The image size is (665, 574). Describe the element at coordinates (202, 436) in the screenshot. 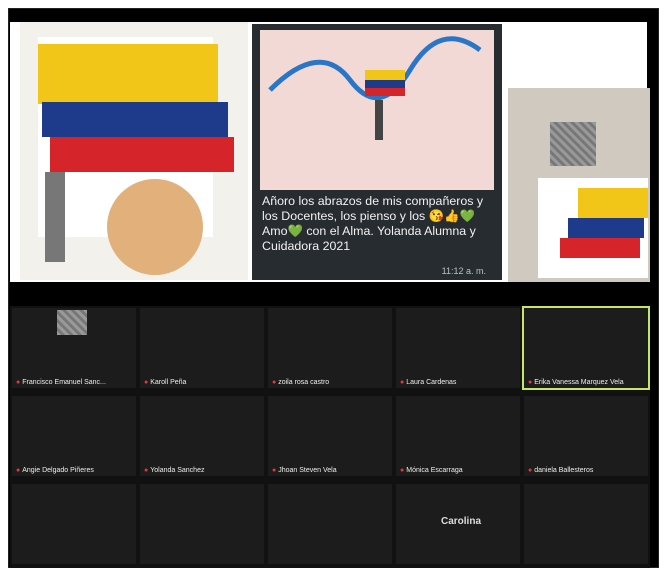

I see `participant-tile: ● Yolanda Sanchez` at that location.